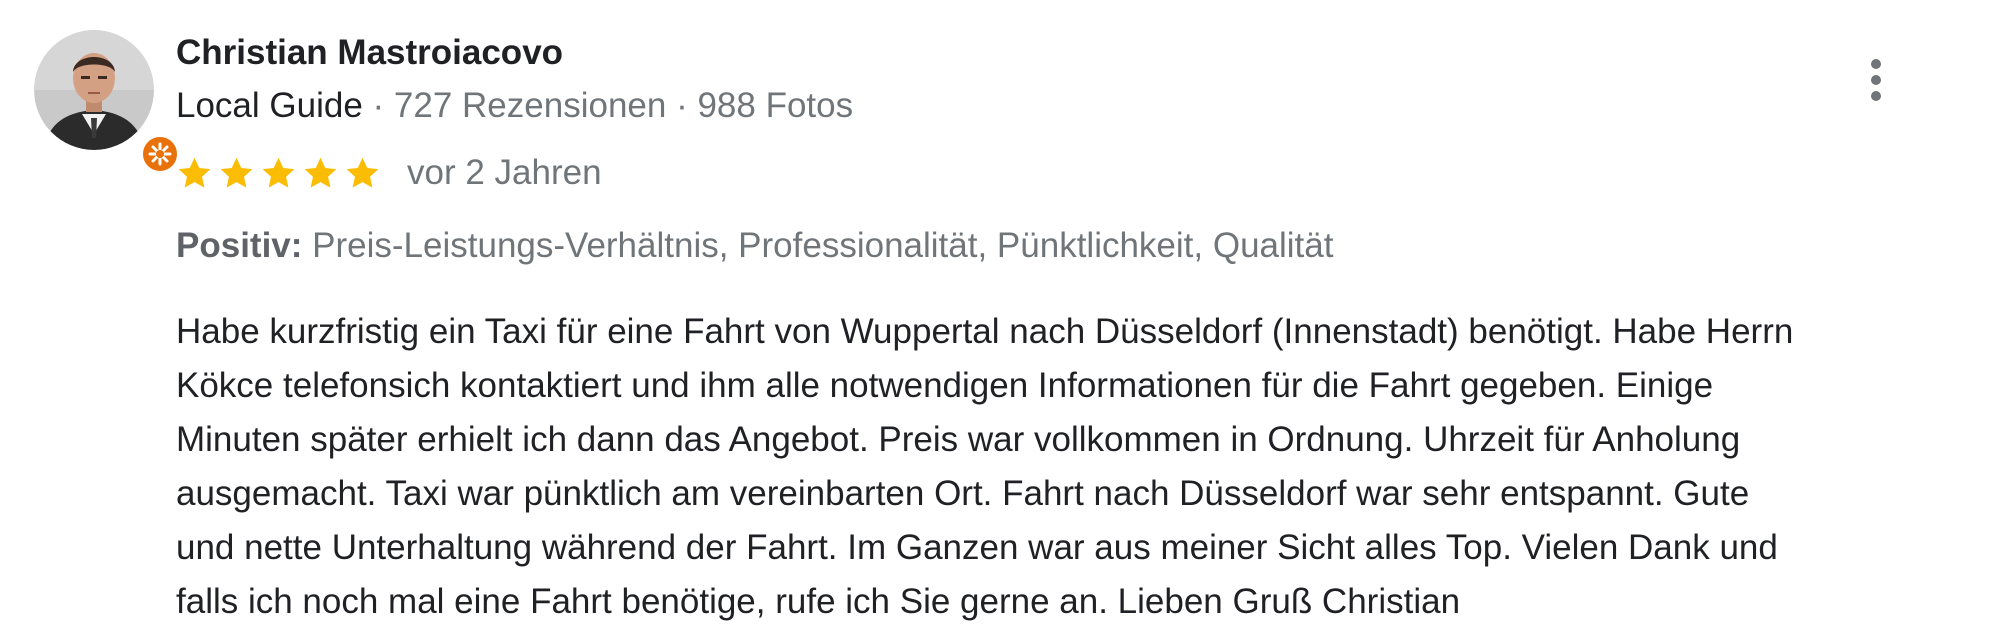  Describe the element at coordinates (239, 245) in the screenshot. I see `positive-label: Positiv:` at that location.